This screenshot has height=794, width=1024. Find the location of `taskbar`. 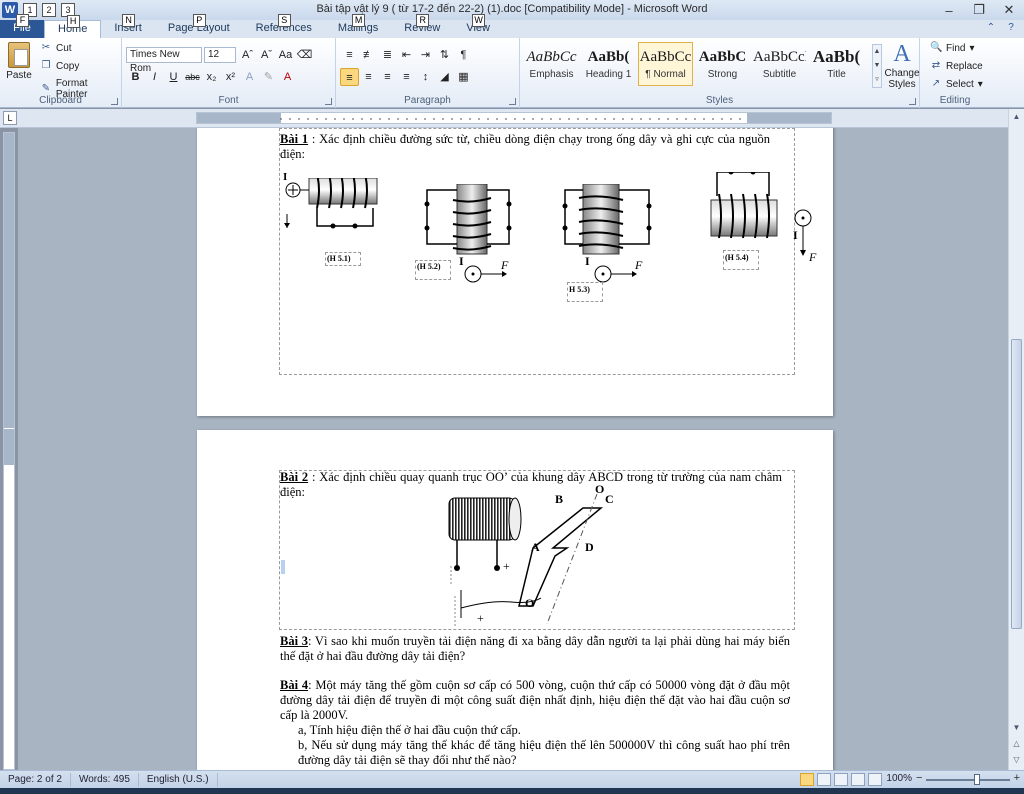

taskbar is located at coordinates (512, 791).